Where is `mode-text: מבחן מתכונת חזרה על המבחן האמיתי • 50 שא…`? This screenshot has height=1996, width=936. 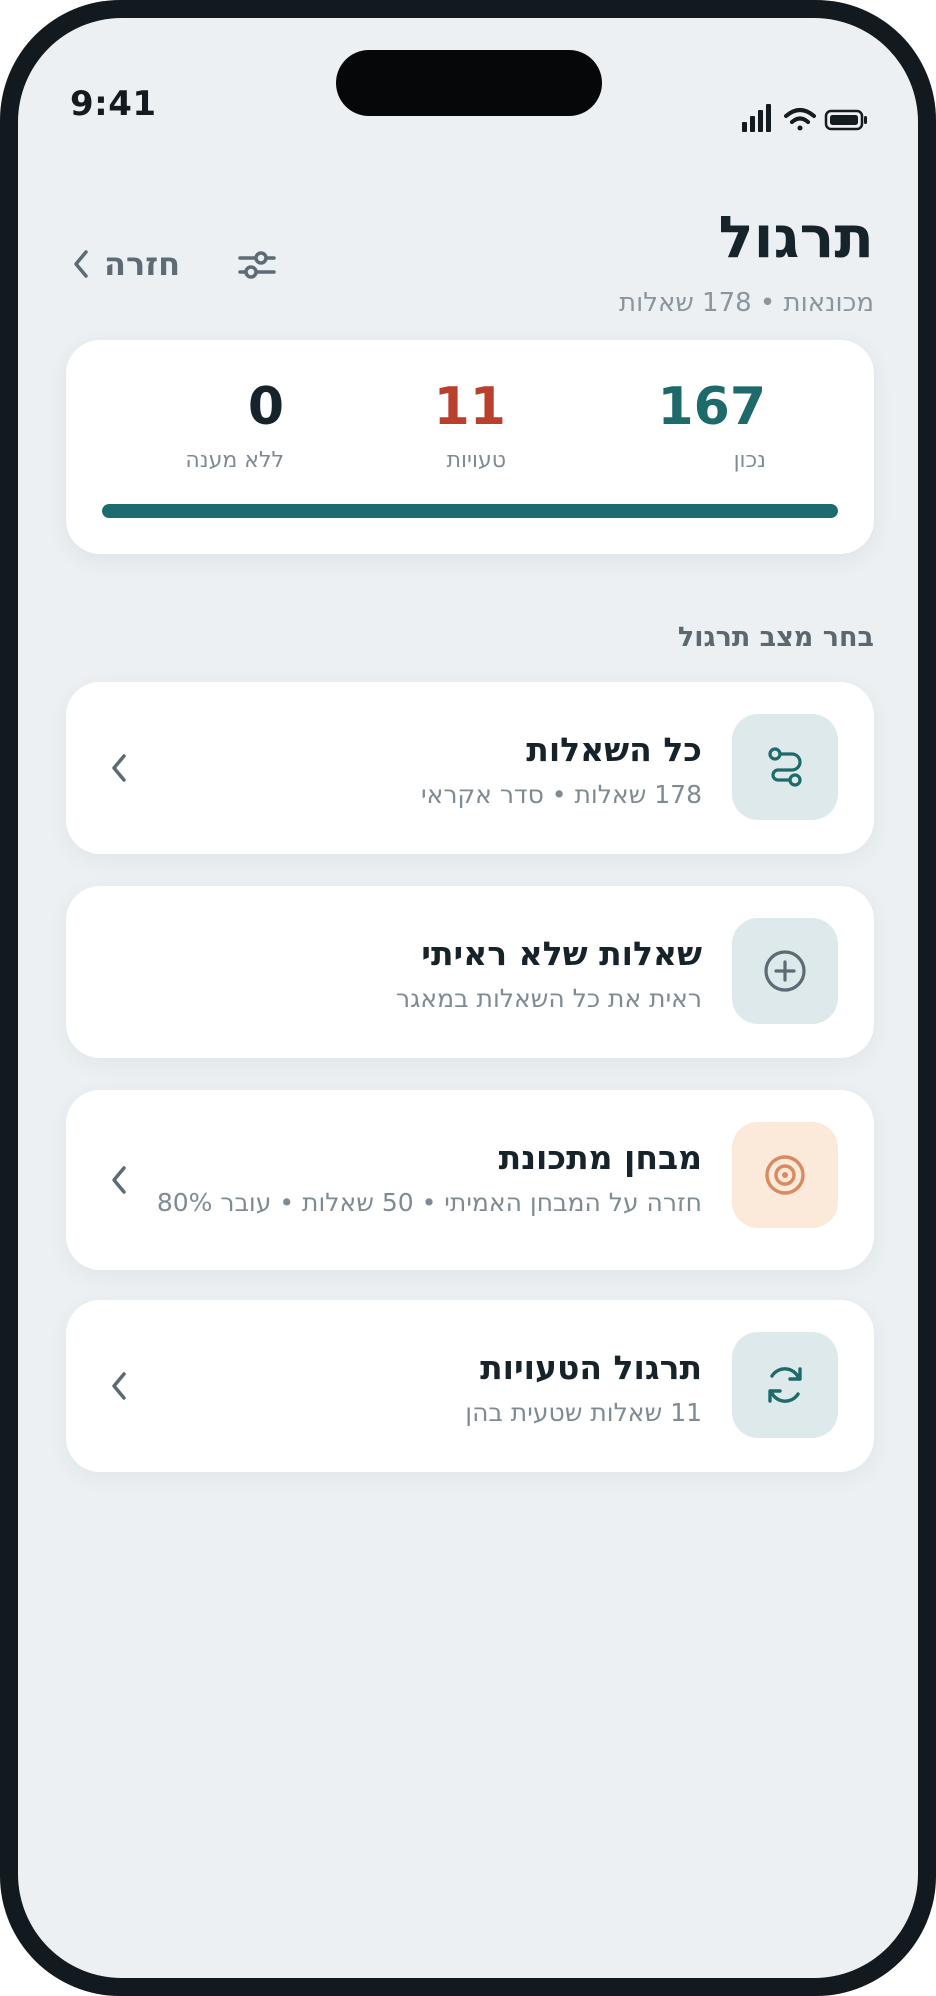
mode-text: מבחן מתכונת חזרה על המבחן האמיתי • 50 שא… is located at coordinates (422, 1178).